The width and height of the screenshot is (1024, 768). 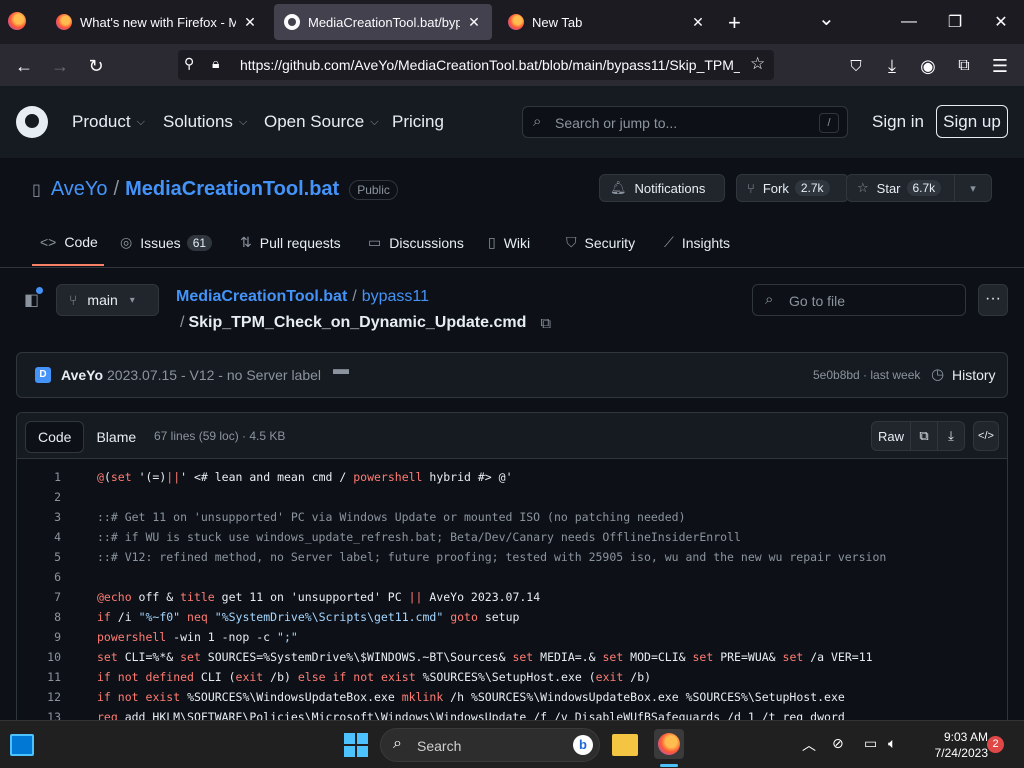 I want to click on bing-icon: b, so click(x=583, y=745).